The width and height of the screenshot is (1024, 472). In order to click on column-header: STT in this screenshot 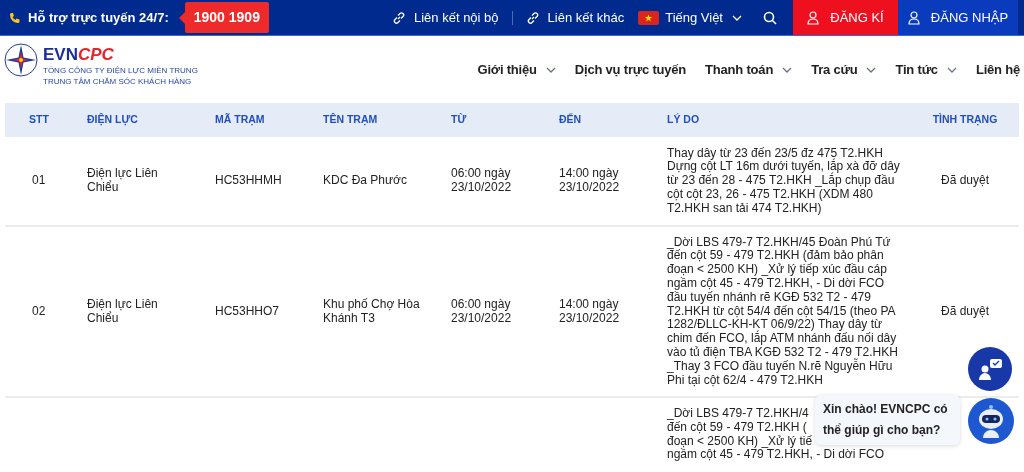, I will do `click(39, 120)`.